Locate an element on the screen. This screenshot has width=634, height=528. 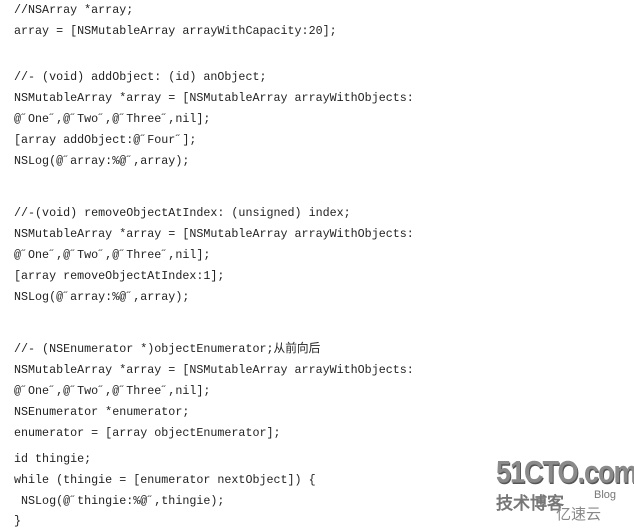
code-line: } is located at coordinates (18, 521).